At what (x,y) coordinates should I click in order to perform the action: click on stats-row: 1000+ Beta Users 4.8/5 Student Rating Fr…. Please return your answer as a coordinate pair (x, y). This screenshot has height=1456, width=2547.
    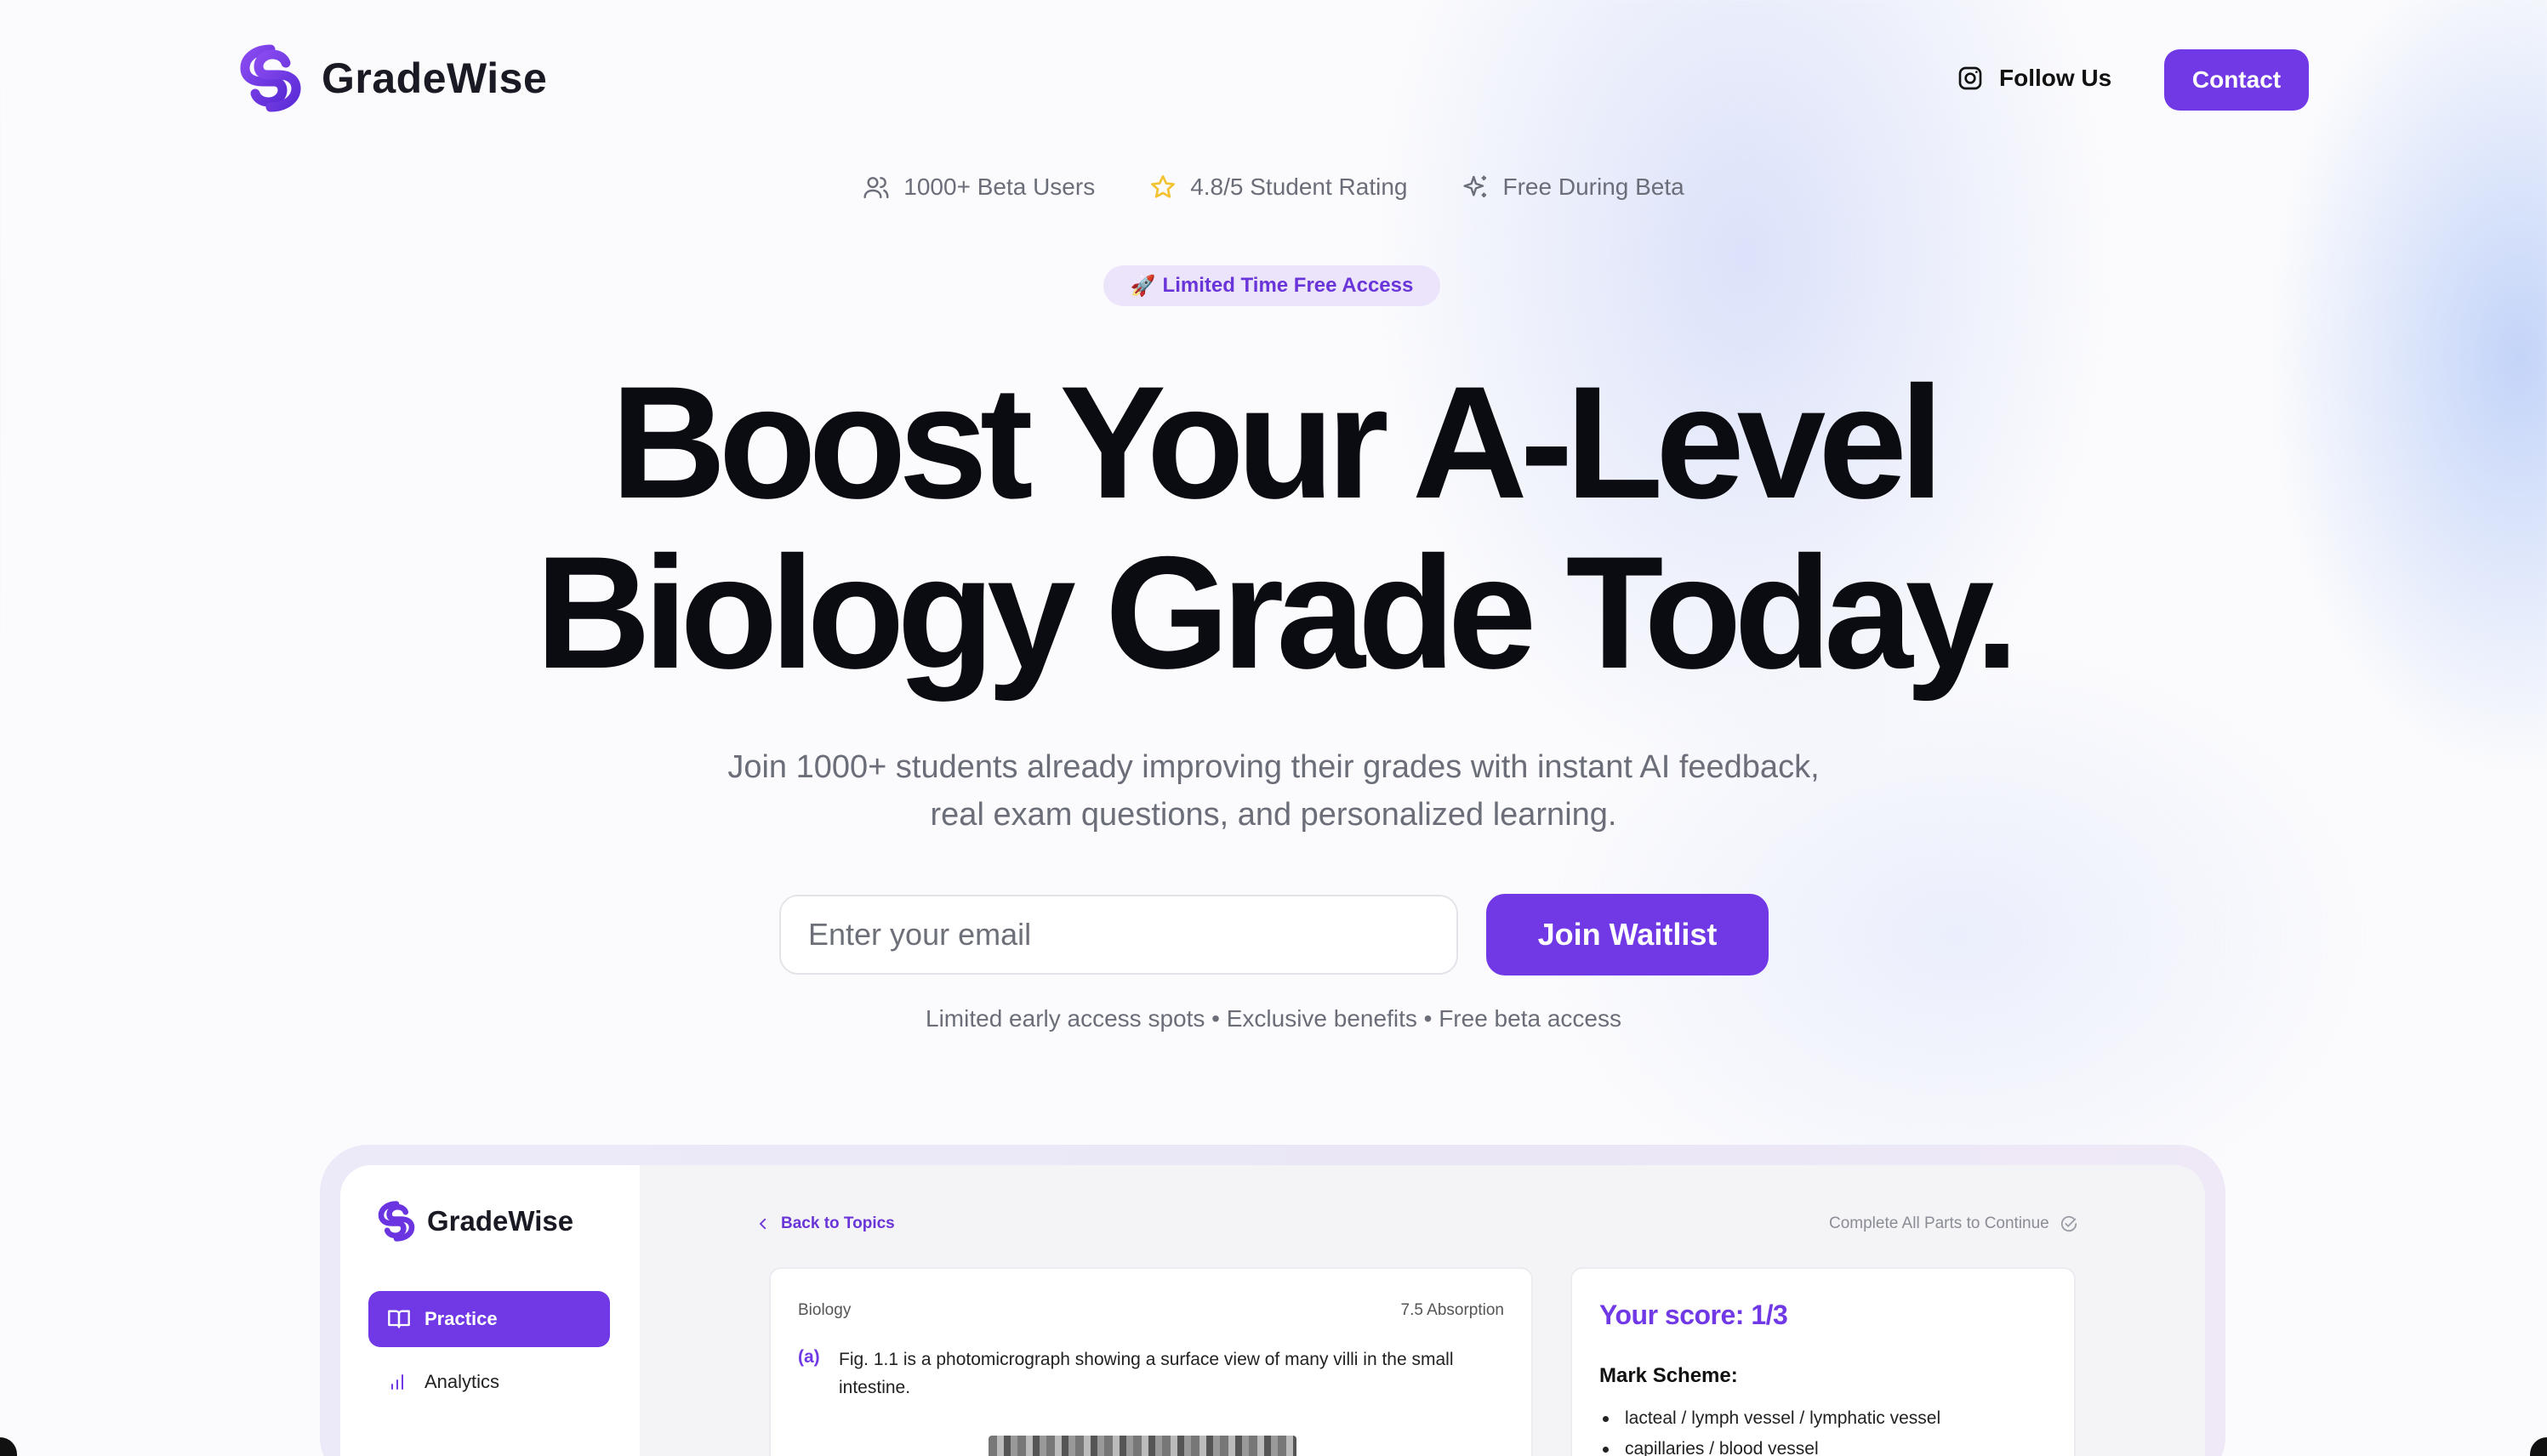
    Looking at the image, I should click on (1273, 187).